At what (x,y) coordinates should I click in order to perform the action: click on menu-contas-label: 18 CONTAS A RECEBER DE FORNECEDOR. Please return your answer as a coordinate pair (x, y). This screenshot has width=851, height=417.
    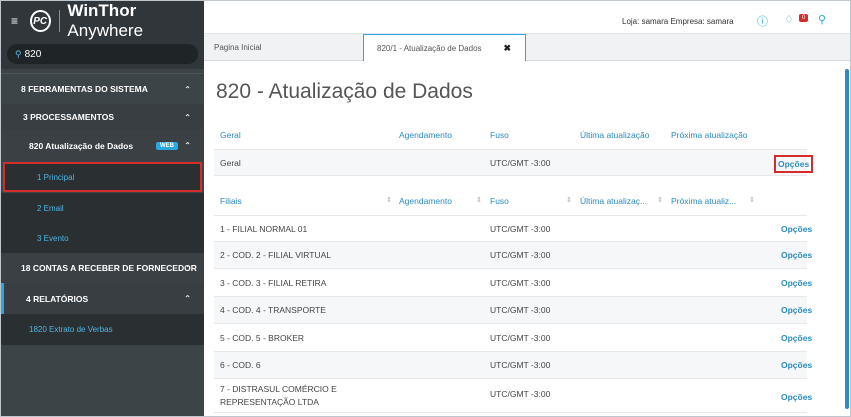
    Looking at the image, I should click on (109, 268).